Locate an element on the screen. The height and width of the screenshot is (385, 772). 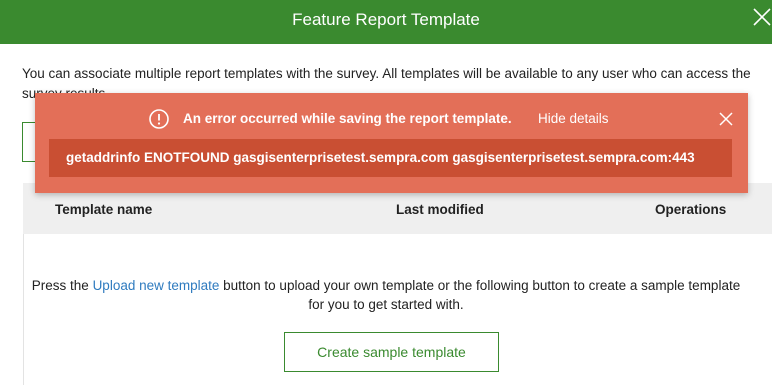
column-template-name: Template name is located at coordinates (104, 209).